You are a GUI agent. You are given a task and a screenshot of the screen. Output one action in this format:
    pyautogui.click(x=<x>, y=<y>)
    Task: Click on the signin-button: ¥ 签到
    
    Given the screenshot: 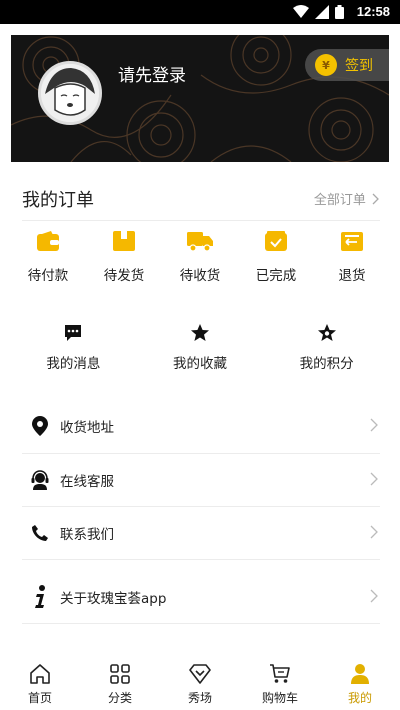 What is the action you would take?
    pyautogui.click(x=347, y=65)
    